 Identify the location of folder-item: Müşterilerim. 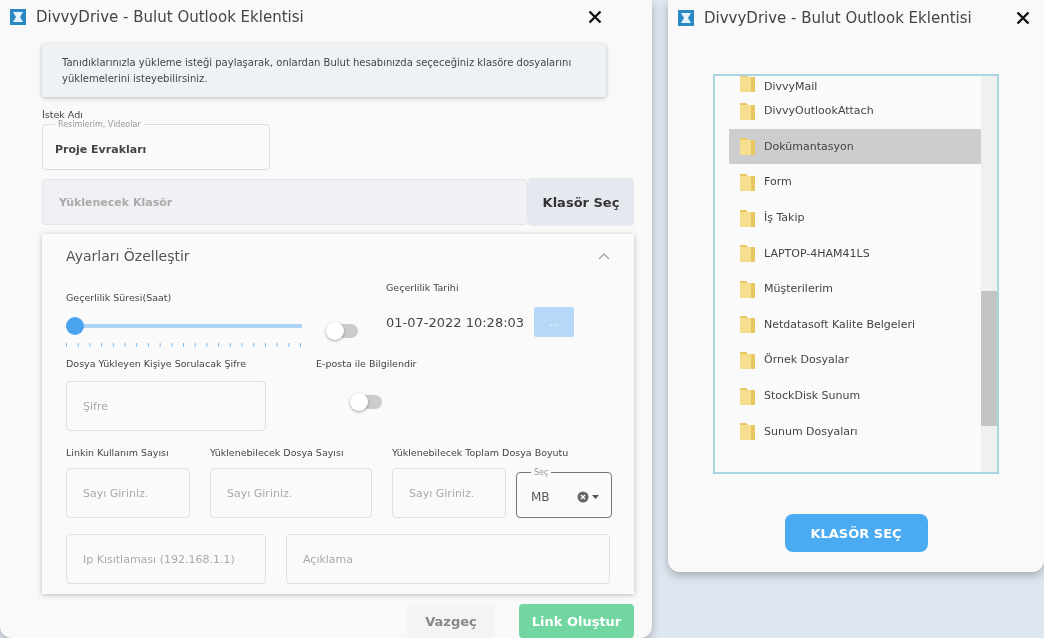
(855, 288).